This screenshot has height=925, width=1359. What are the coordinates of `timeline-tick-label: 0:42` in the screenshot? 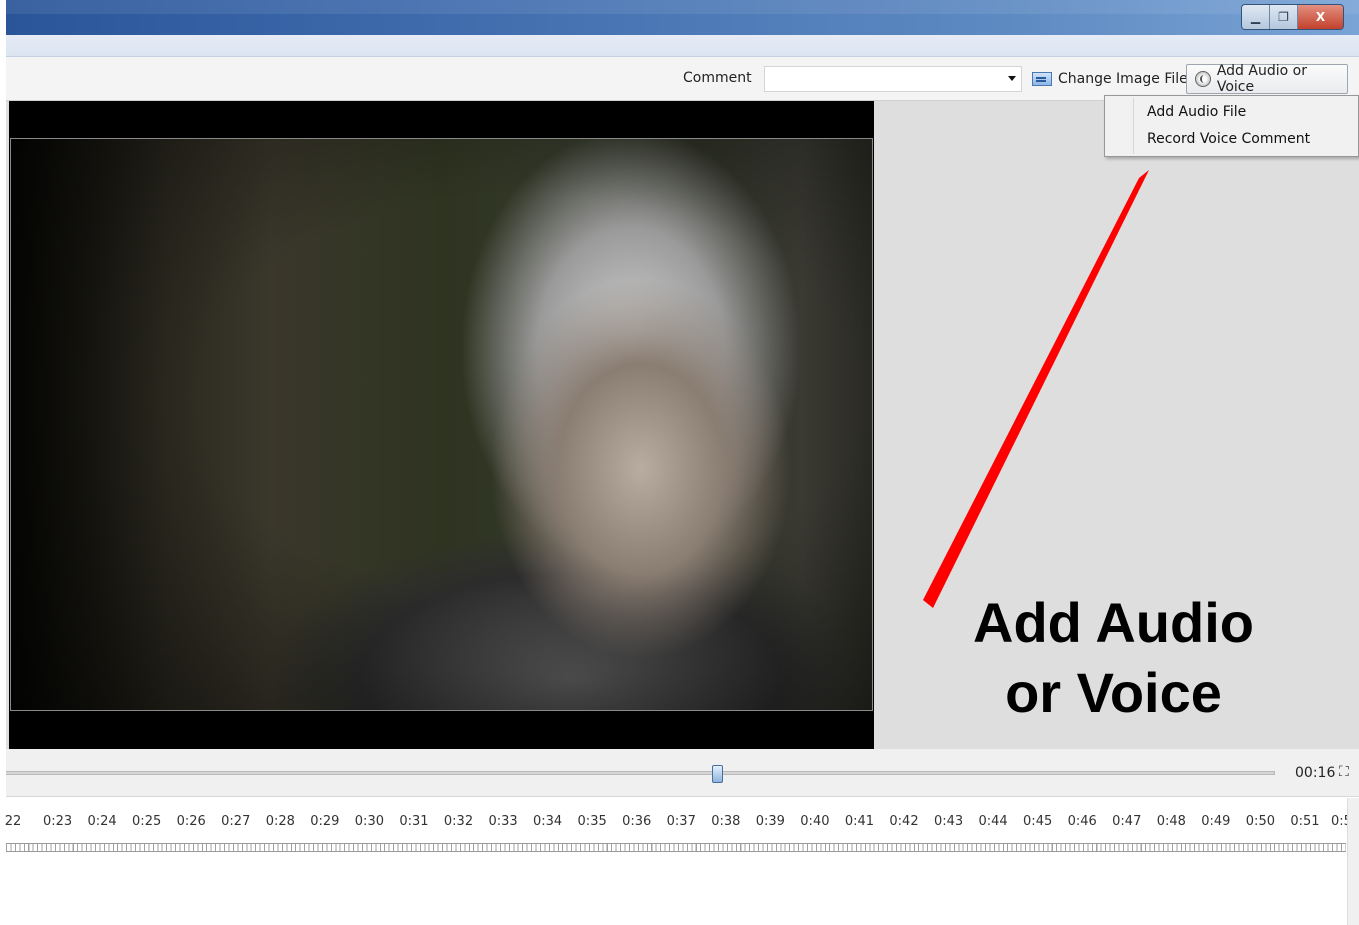 It's located at (904, 821).